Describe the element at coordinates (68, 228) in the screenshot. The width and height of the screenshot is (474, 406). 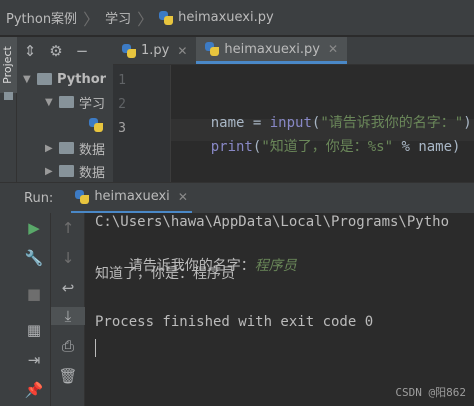
I see `up-arrow-icon: ↑` at that location.